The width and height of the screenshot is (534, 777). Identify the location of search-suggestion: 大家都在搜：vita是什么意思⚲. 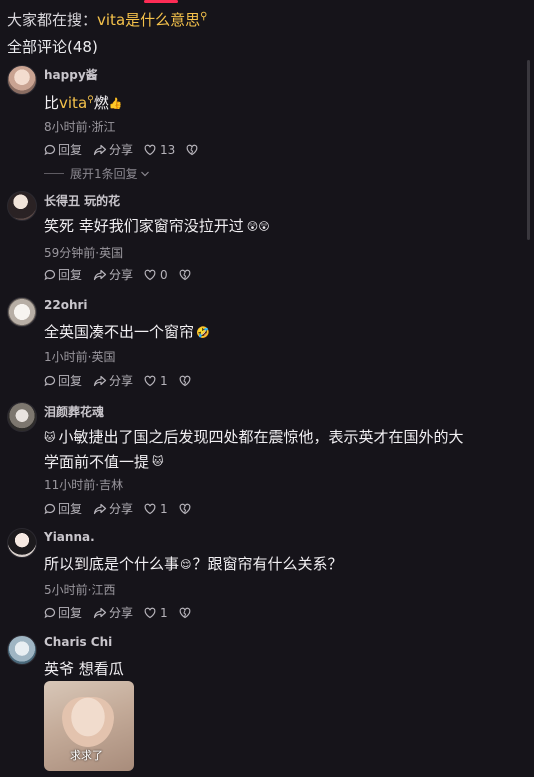
(107, 19).